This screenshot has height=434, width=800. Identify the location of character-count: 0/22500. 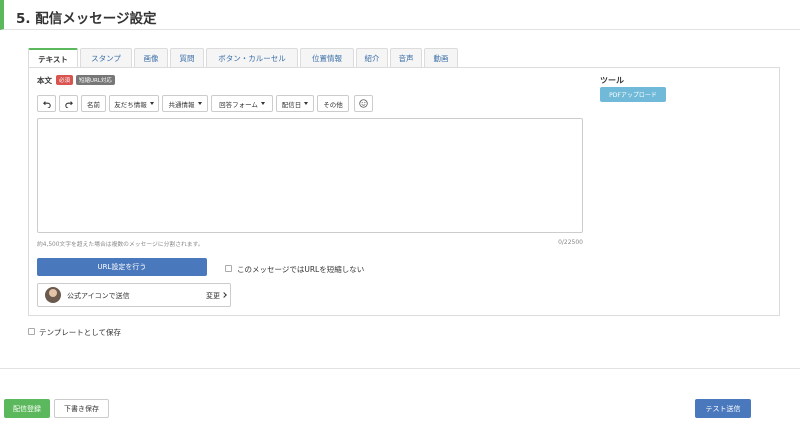
(570, 242).